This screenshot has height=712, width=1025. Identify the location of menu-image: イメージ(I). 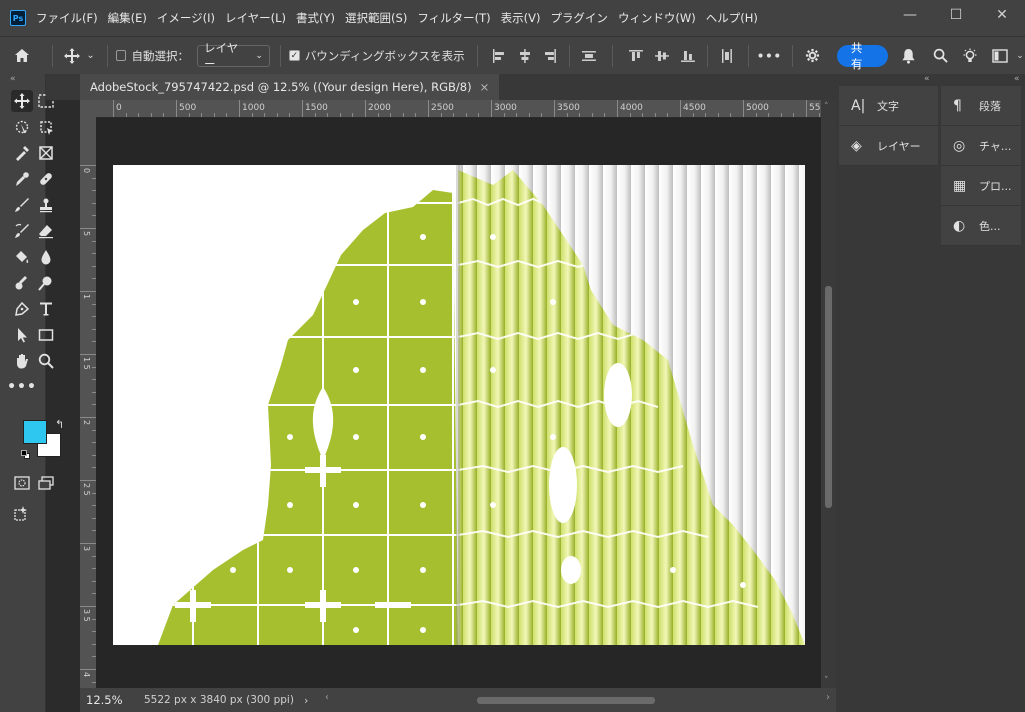
(186, 18).